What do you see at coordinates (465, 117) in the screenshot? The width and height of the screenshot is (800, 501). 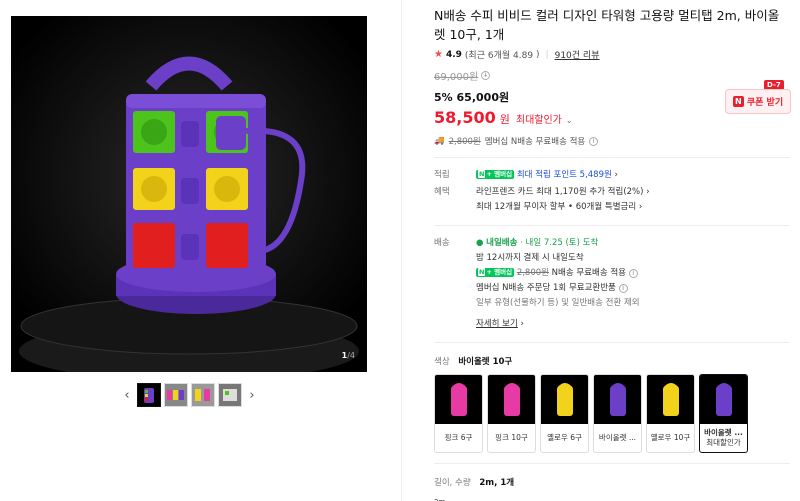 I see `final-price: 58,500` at bounding box center [465, 117].